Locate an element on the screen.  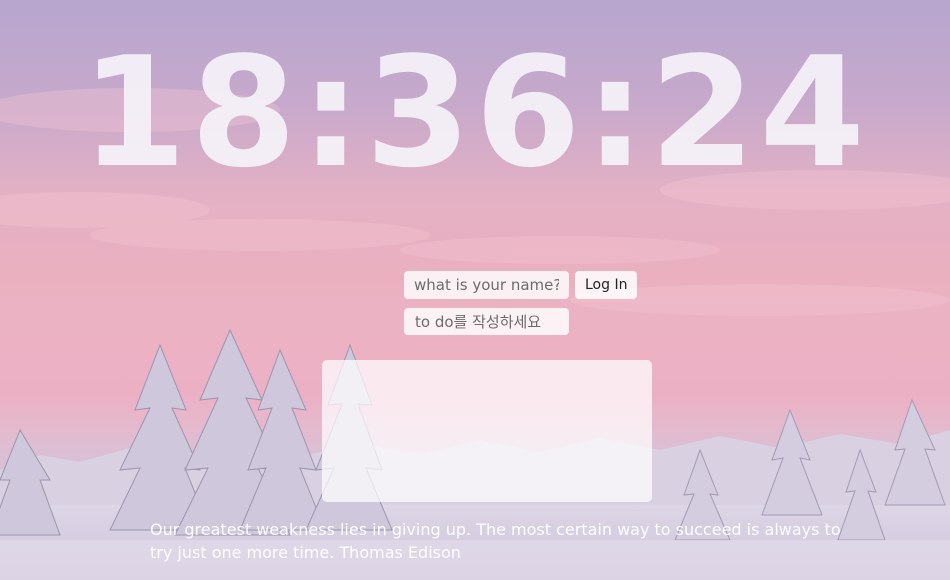
login-button: Log In is located at coordinates (606, 285).